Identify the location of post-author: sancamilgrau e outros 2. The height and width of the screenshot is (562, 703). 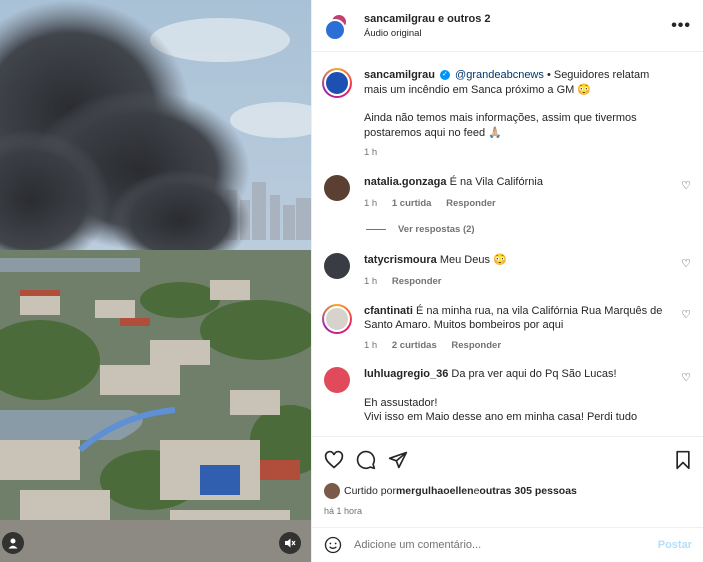
(517, 19).